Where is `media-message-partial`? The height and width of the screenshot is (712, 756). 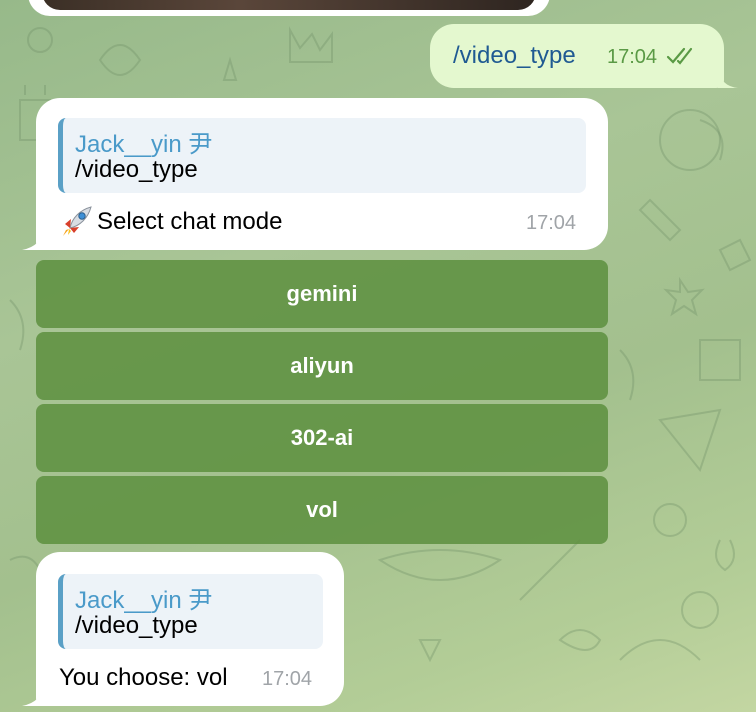
media-message-partial is located at coordinates (289, 8).